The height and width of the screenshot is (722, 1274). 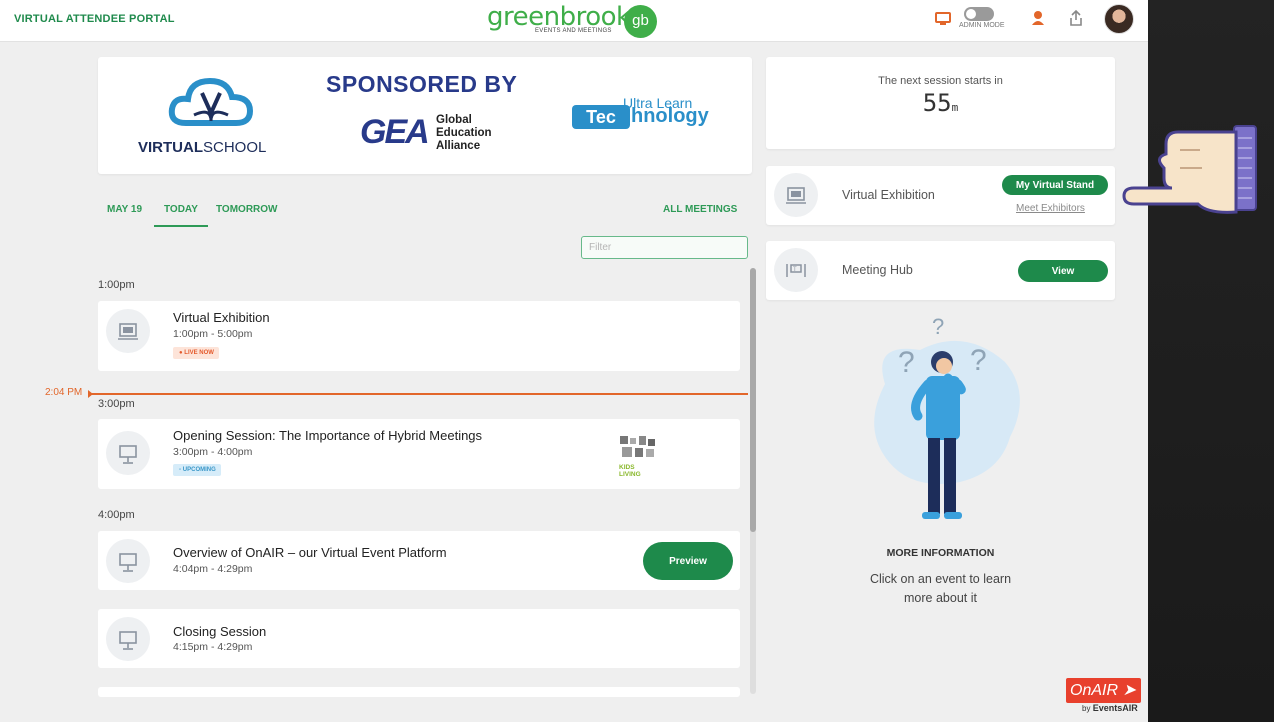 I want to click on logo-badge: gb, so click(x=640, y=21).